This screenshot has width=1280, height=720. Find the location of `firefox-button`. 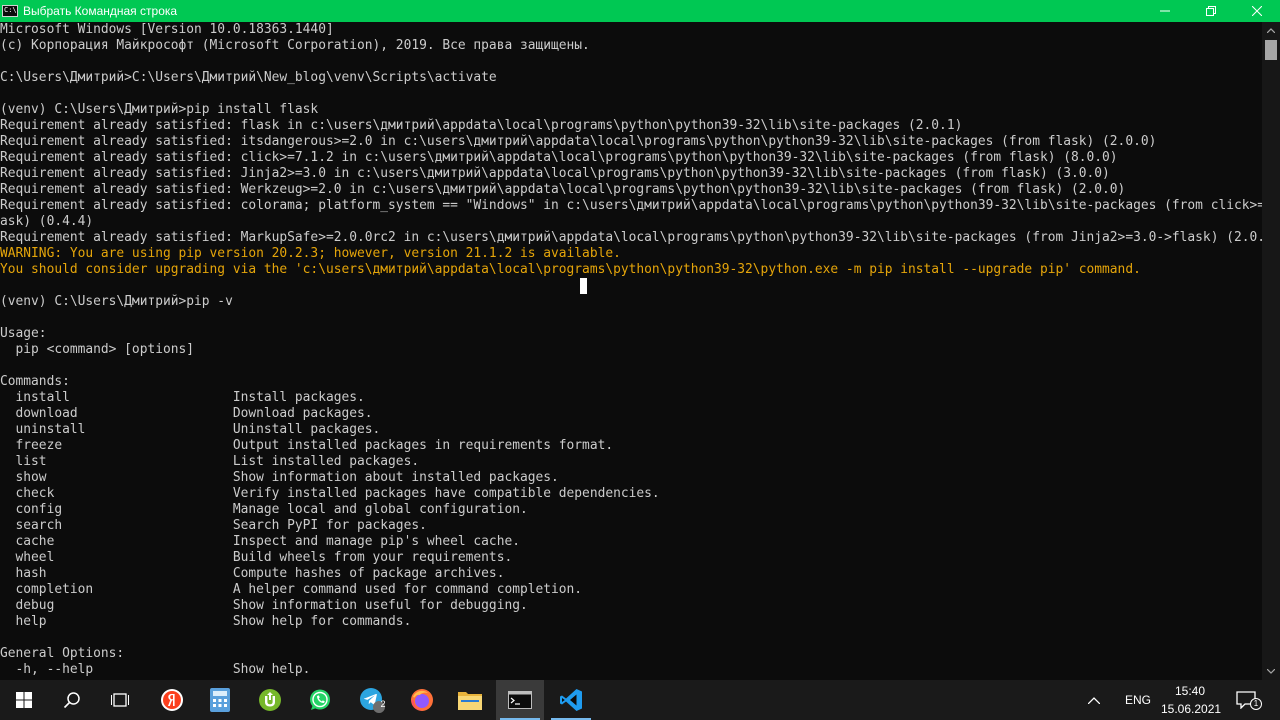

firefox-button is located at coordinates (422, 700).